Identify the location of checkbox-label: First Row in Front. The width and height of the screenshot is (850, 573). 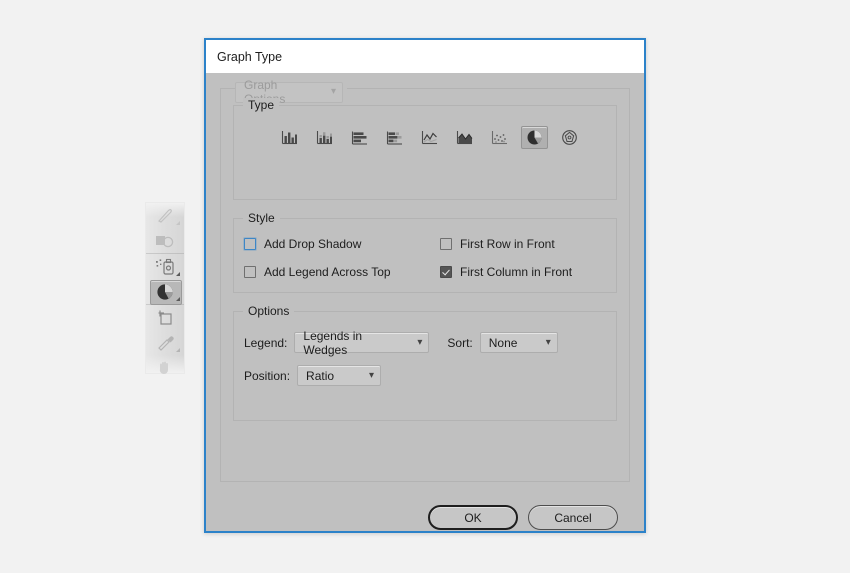
(507, 244).